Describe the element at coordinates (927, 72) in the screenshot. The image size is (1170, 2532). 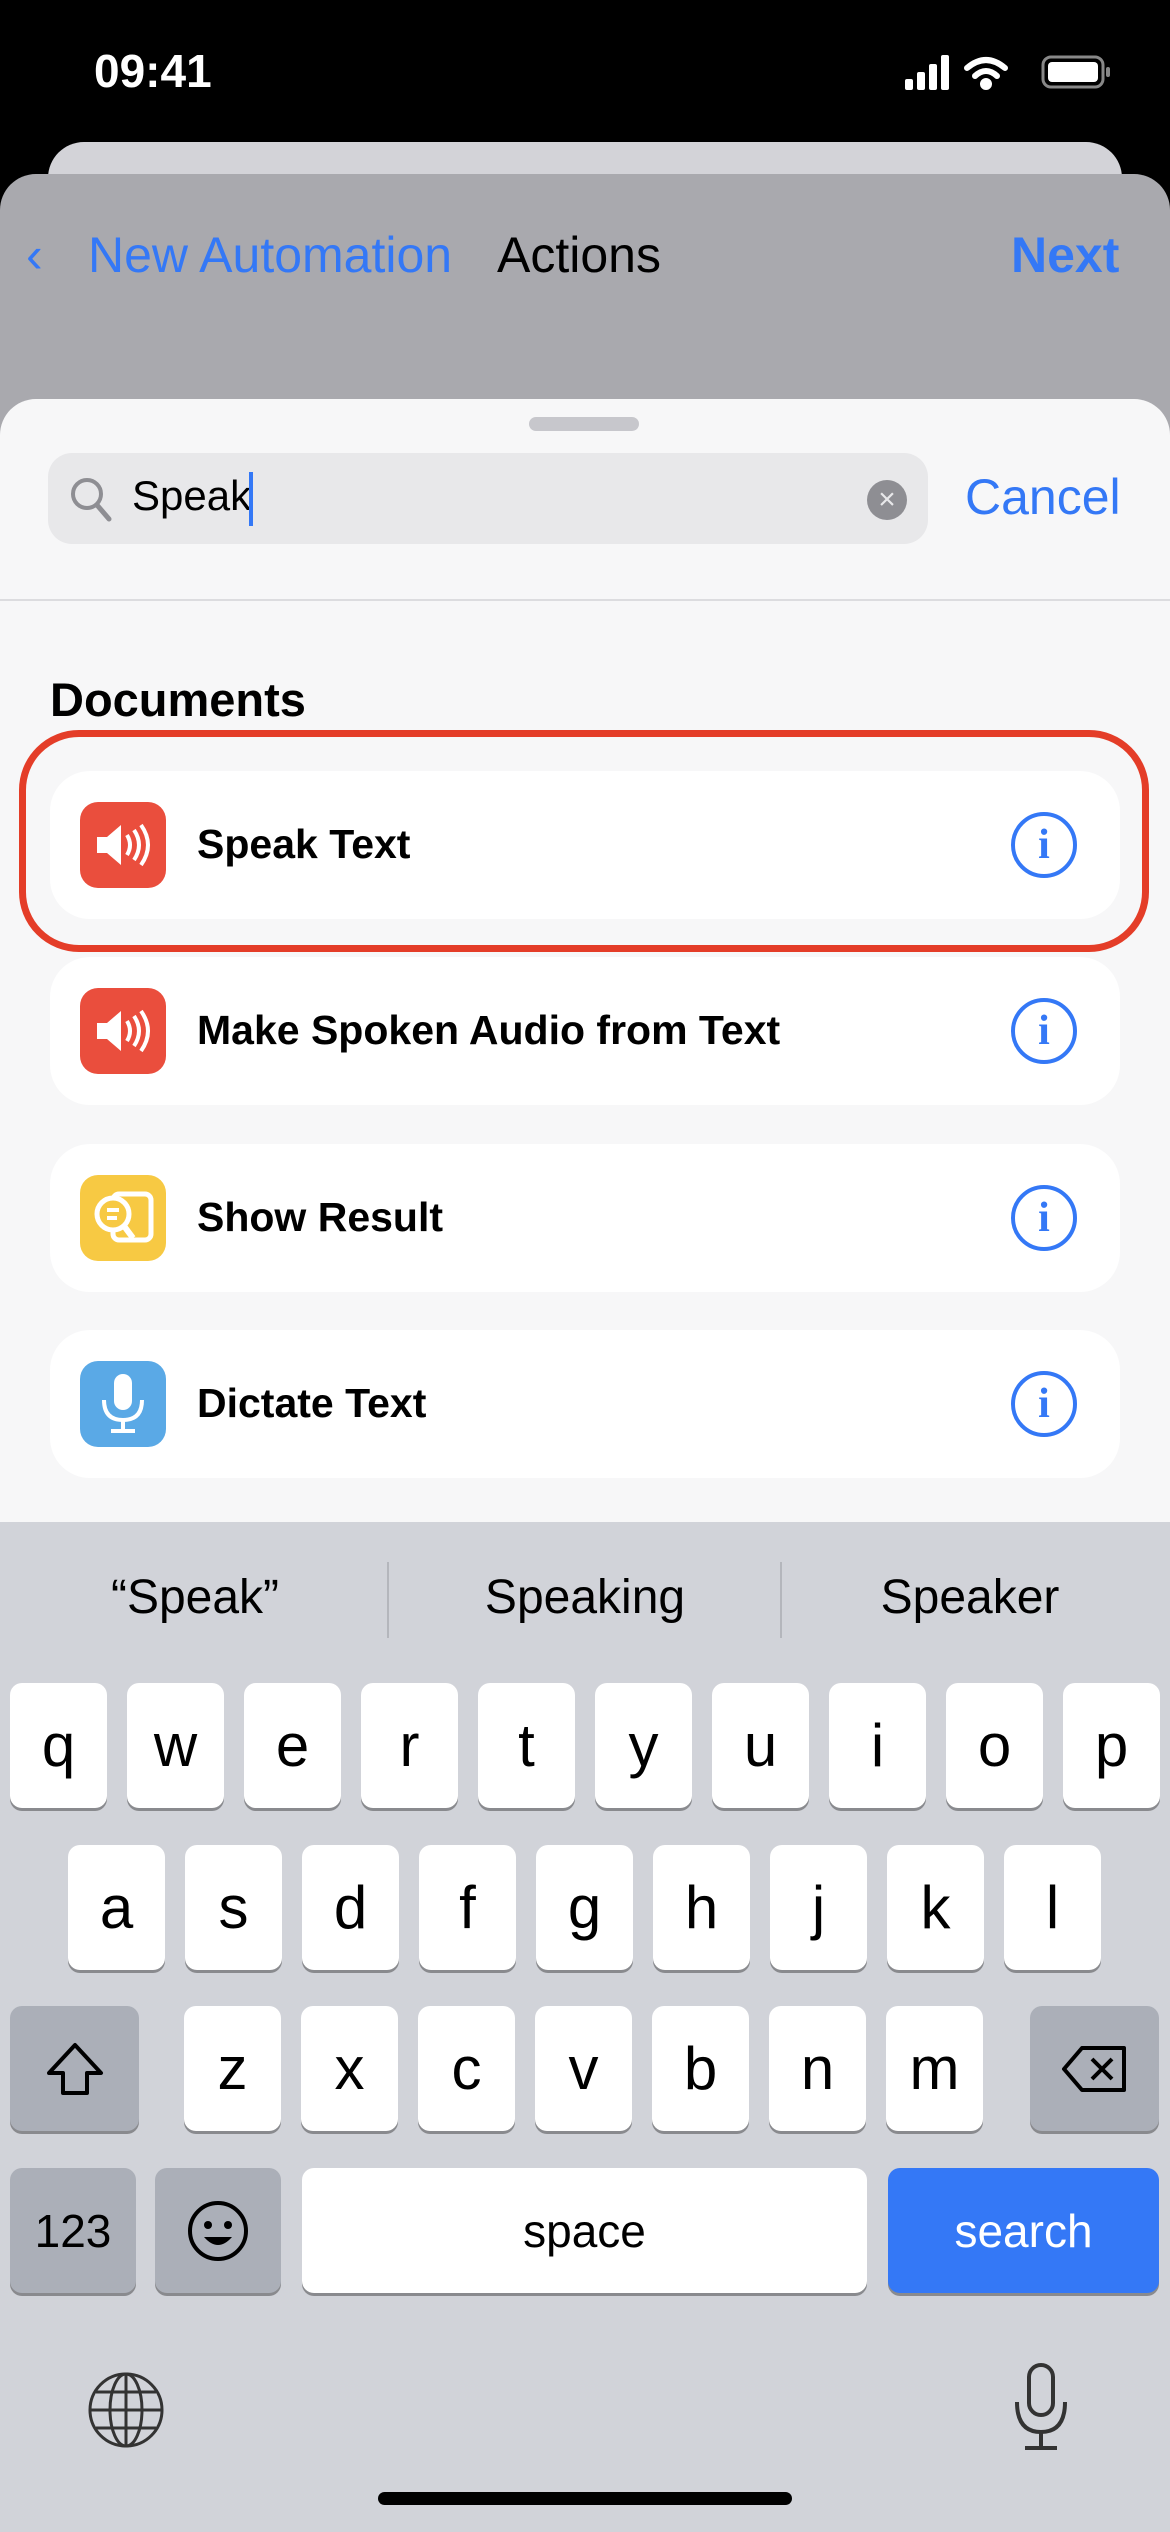
I see `cellular-signal-icon` at that location.